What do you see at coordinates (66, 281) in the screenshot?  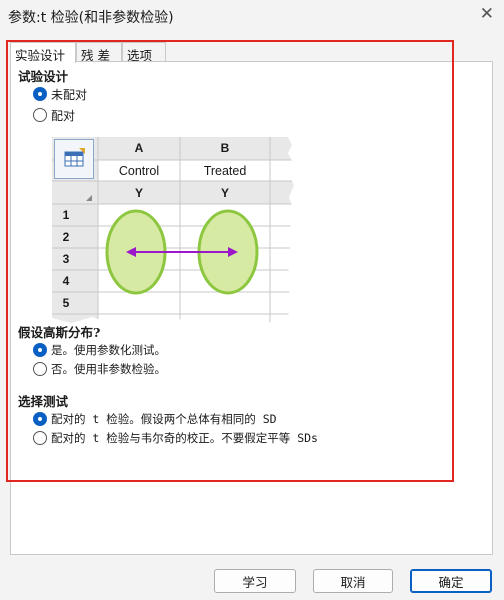 I see `row-number-4: 4` at bounding box center [66, 281].